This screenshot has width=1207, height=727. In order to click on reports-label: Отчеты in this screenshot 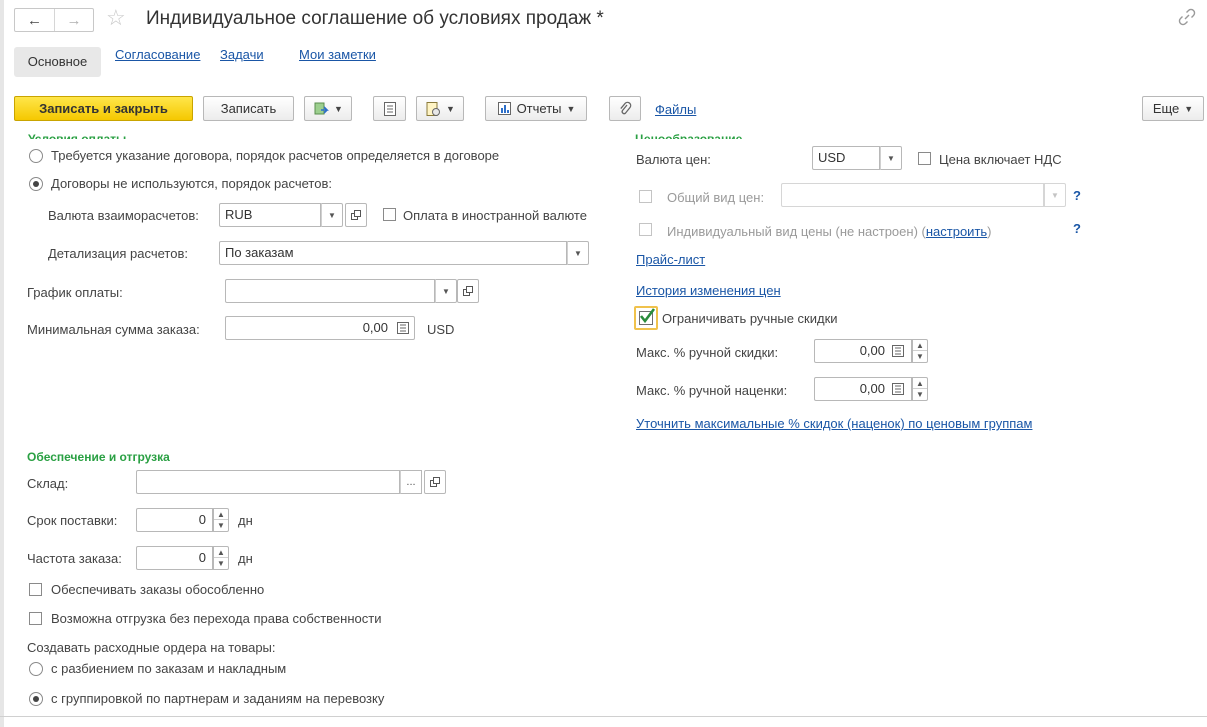, I will do `click(539, 108)`.